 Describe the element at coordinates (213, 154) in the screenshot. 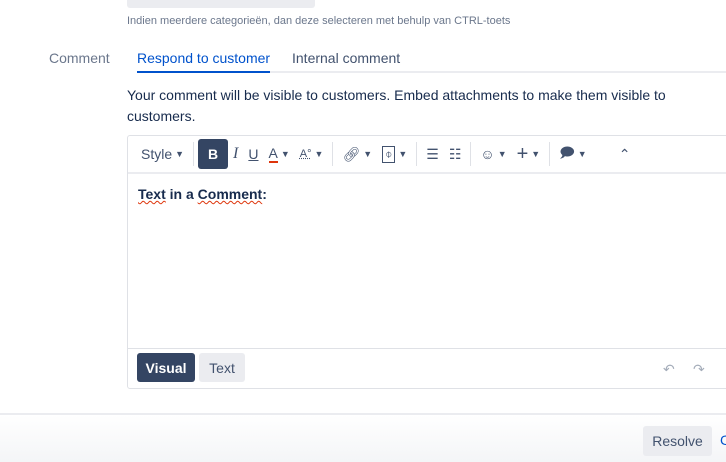

I see `bold-button: B` at that location.